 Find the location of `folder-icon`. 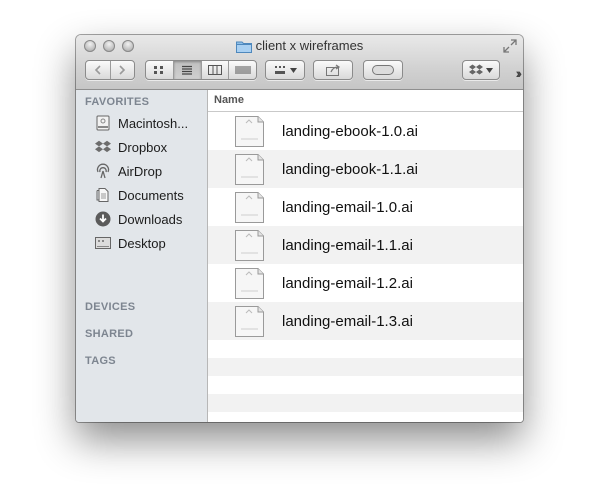

folder-icon is located at coordinates (243, 48).